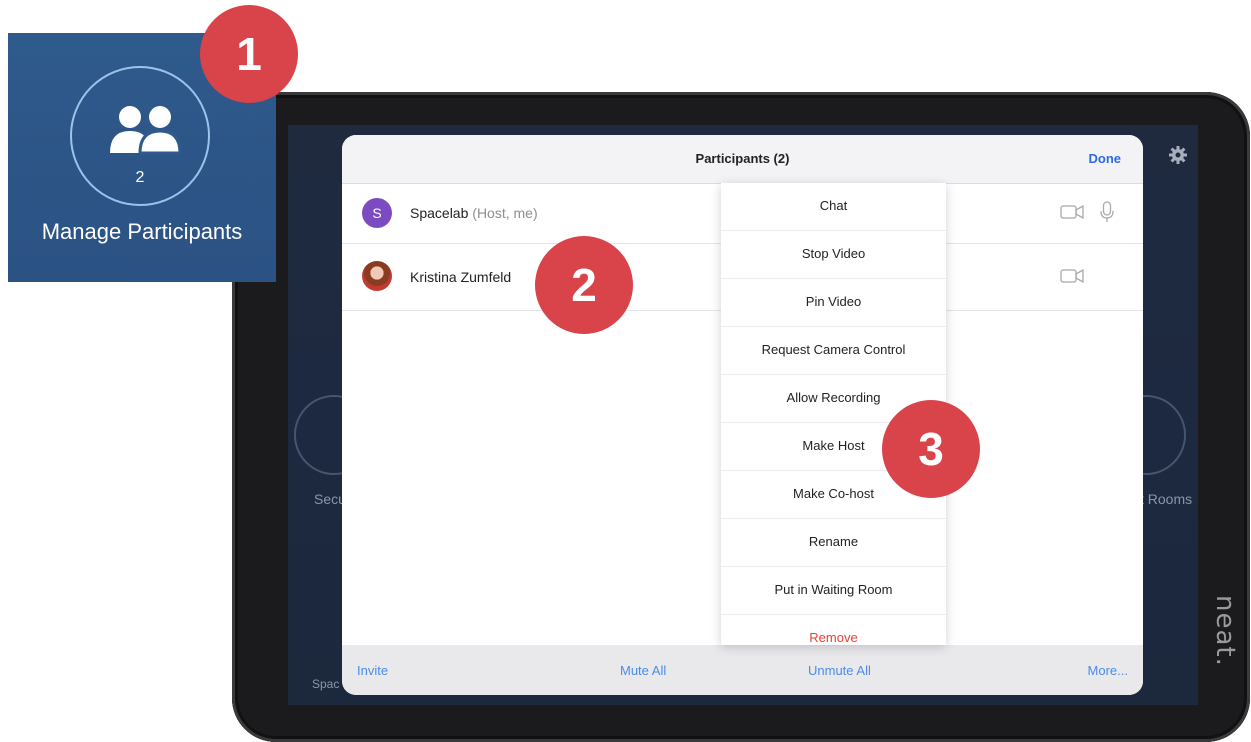 The width and height of the screenshot is (1251, 742). I want to click on menu-item-put-in-waiting-room: Put in Waiting Room, so click(833, 591).